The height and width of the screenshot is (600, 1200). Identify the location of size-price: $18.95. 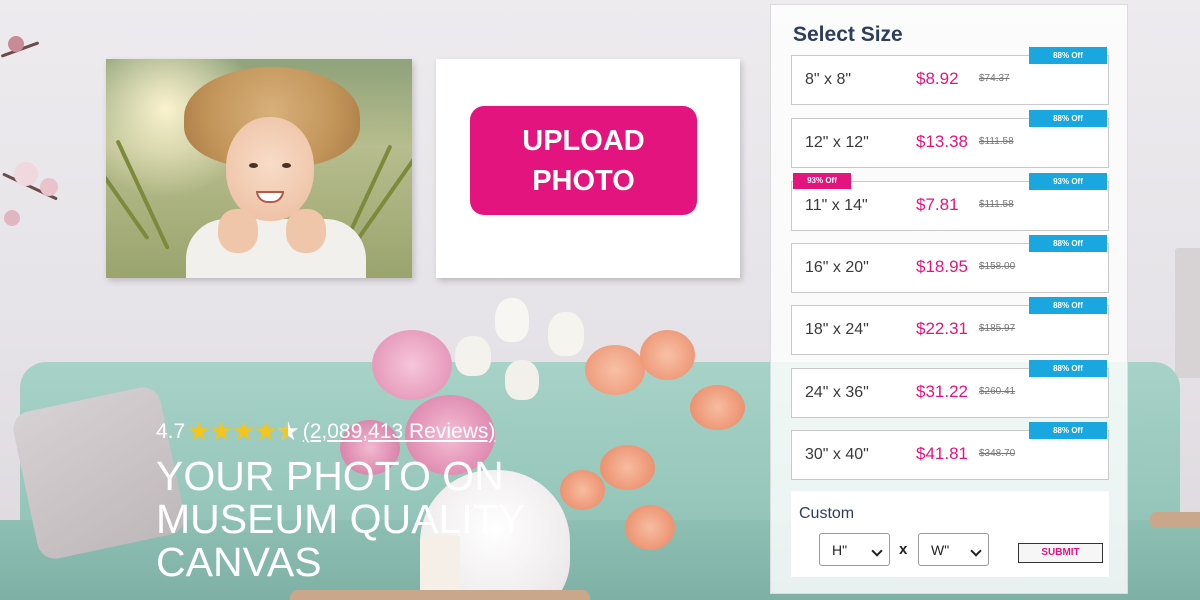
(942, 266).